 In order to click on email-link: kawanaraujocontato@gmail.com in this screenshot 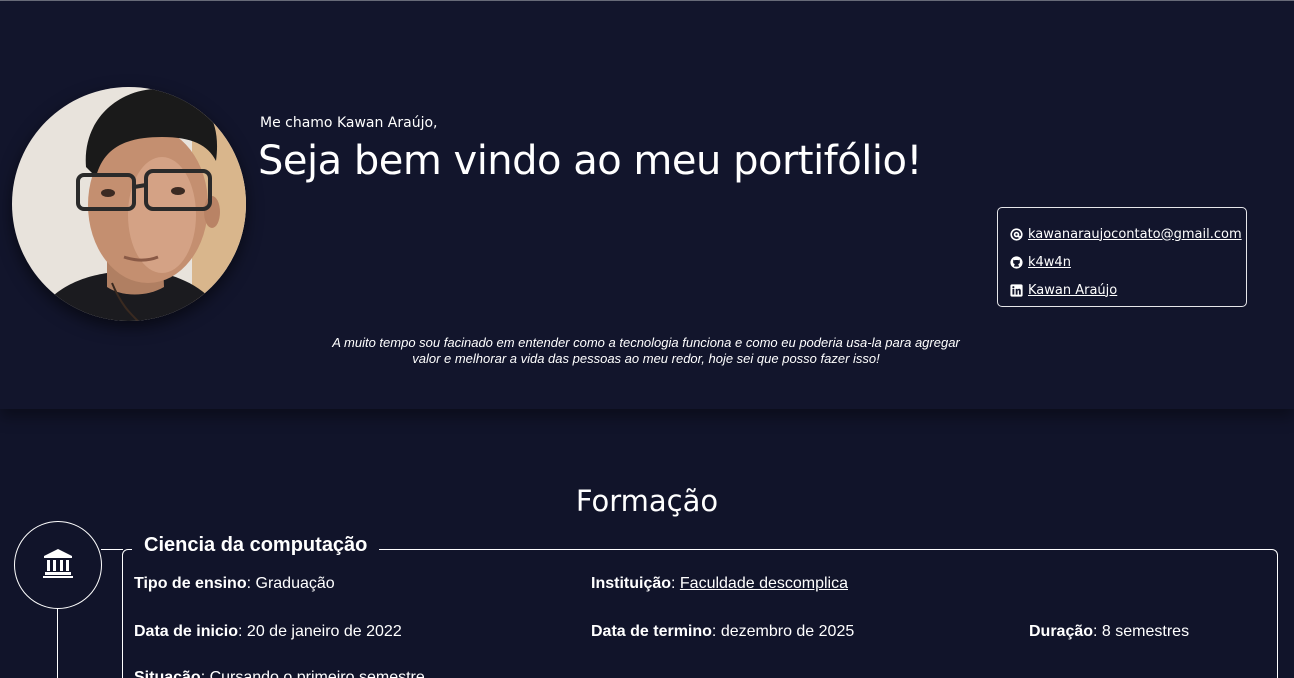, I will do `click(1135, 234)`.